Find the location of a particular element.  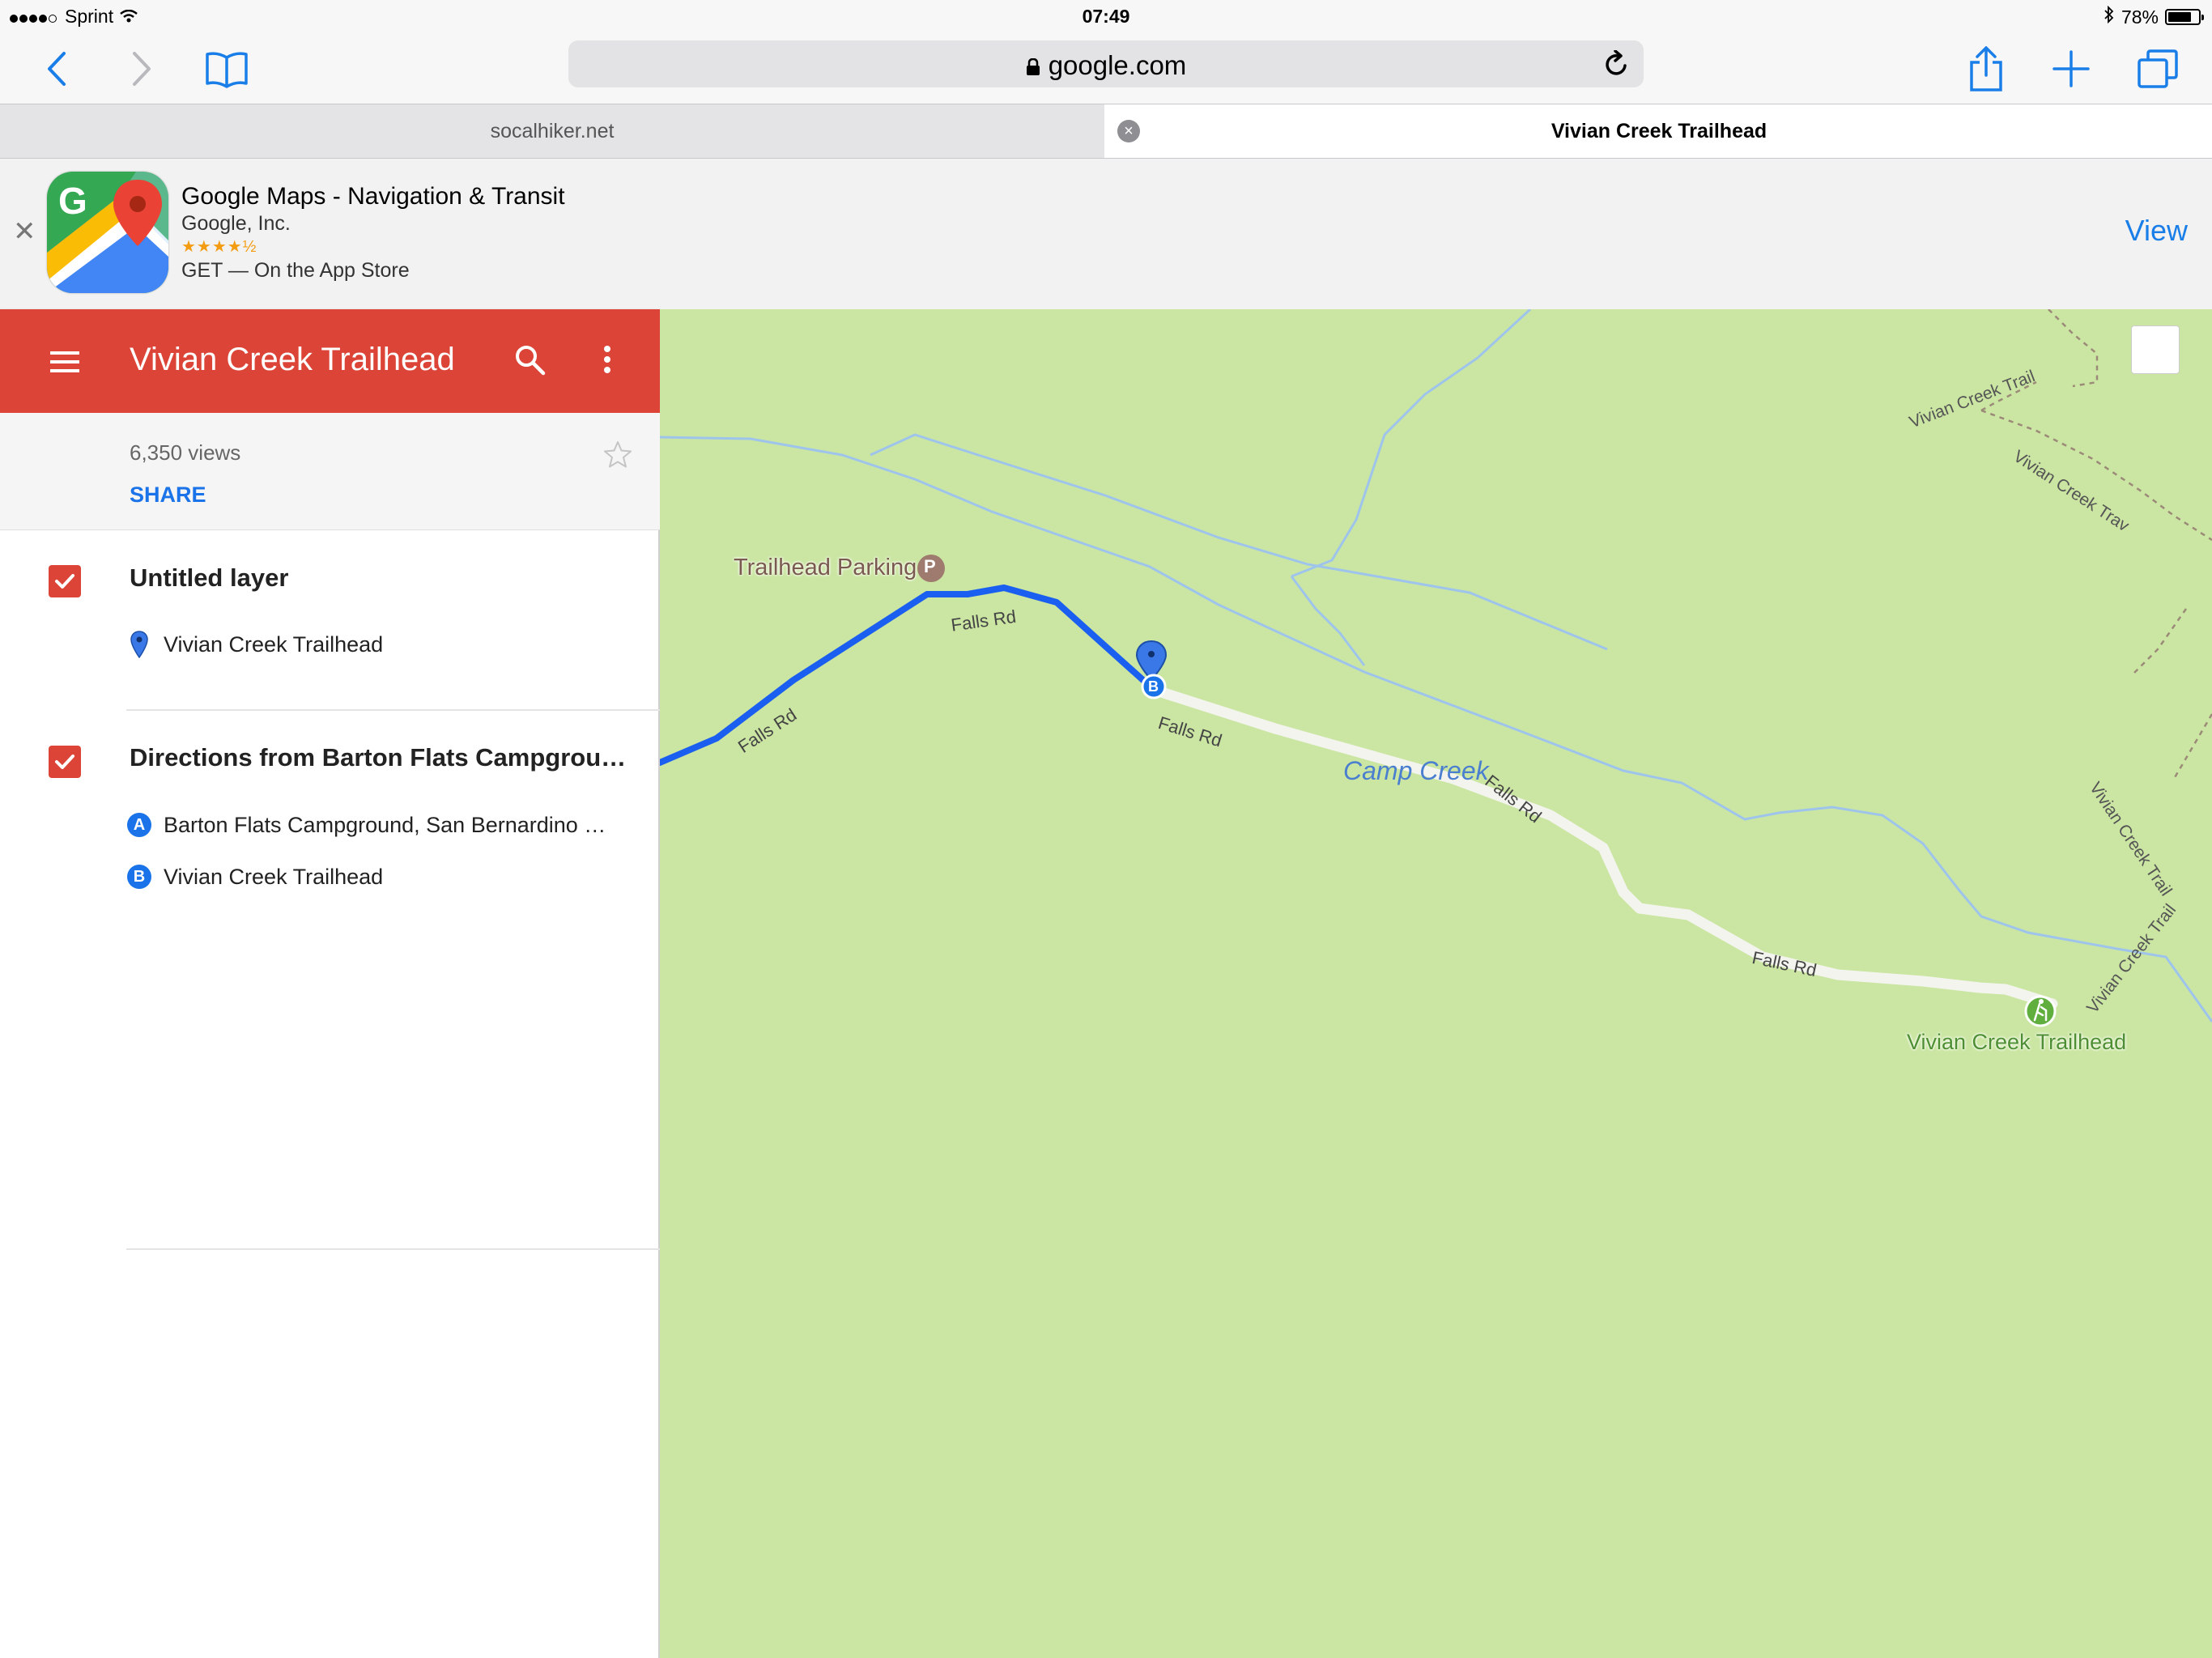

share-link: SHARE is located at coordinates (168, 495).